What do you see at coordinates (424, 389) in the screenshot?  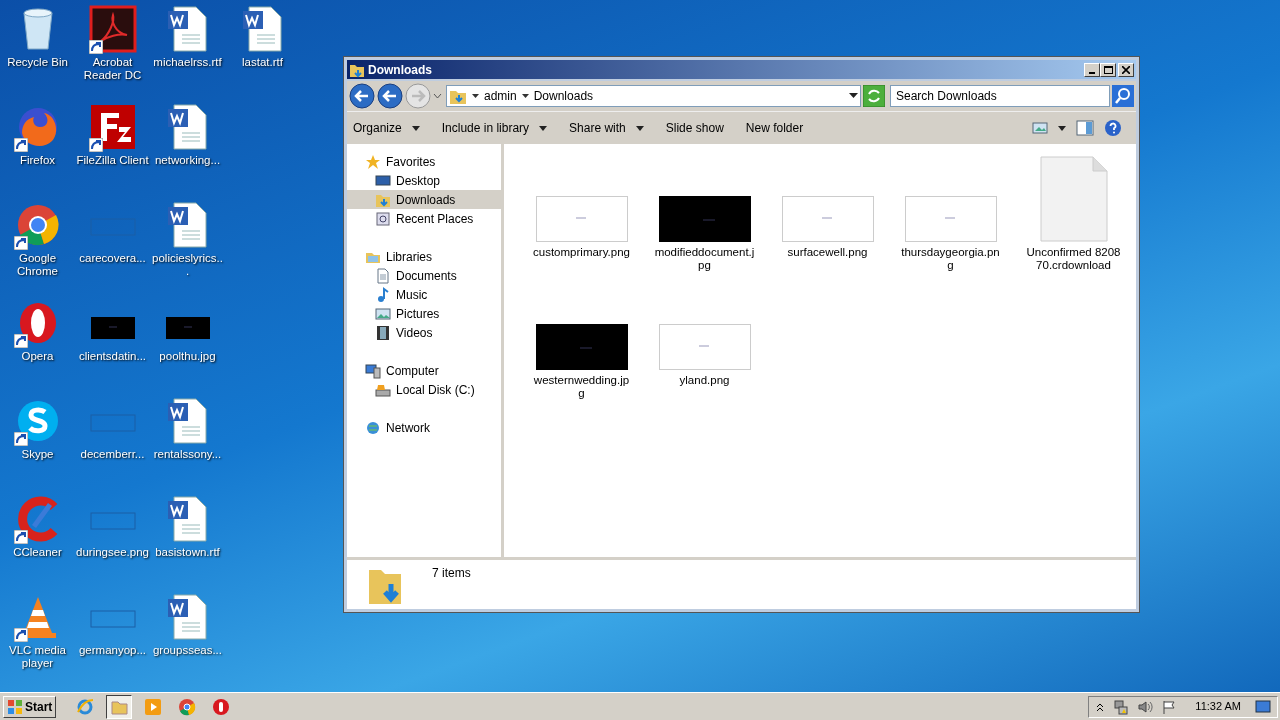 I see `nav-item: Local Disk (C:)` at bounding box center [424, 389].